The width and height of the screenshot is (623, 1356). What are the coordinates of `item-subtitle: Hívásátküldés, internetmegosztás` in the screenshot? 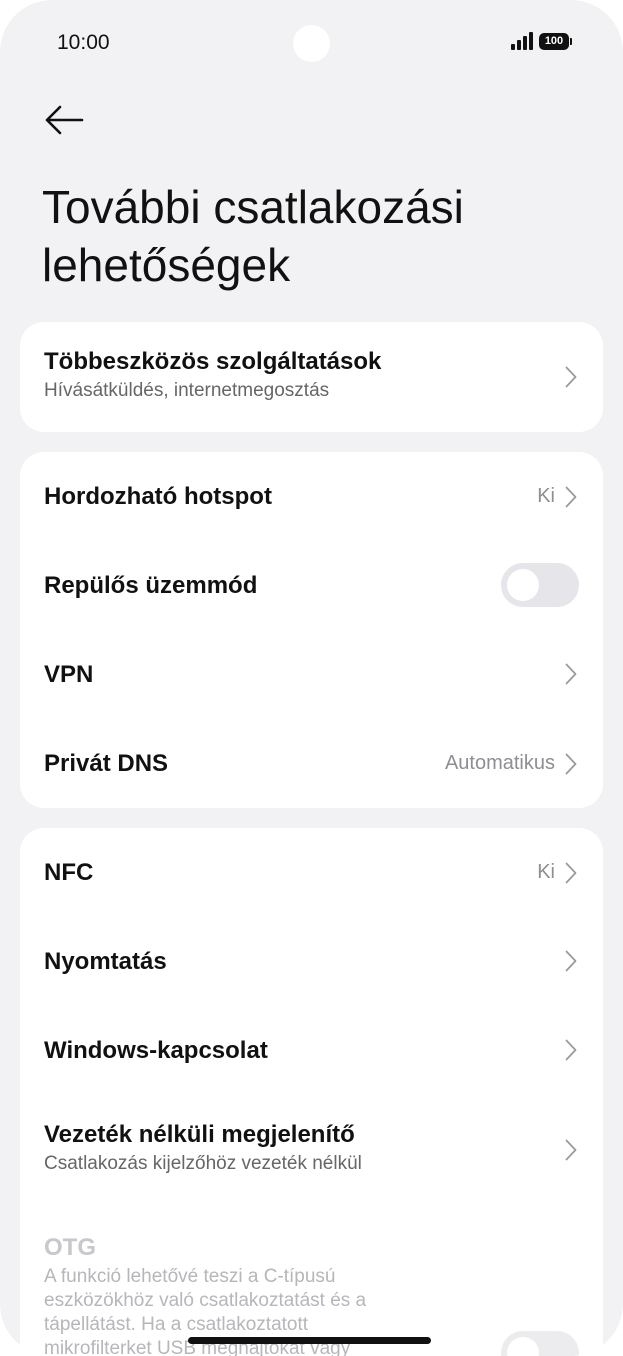 It's located at (187, 390).